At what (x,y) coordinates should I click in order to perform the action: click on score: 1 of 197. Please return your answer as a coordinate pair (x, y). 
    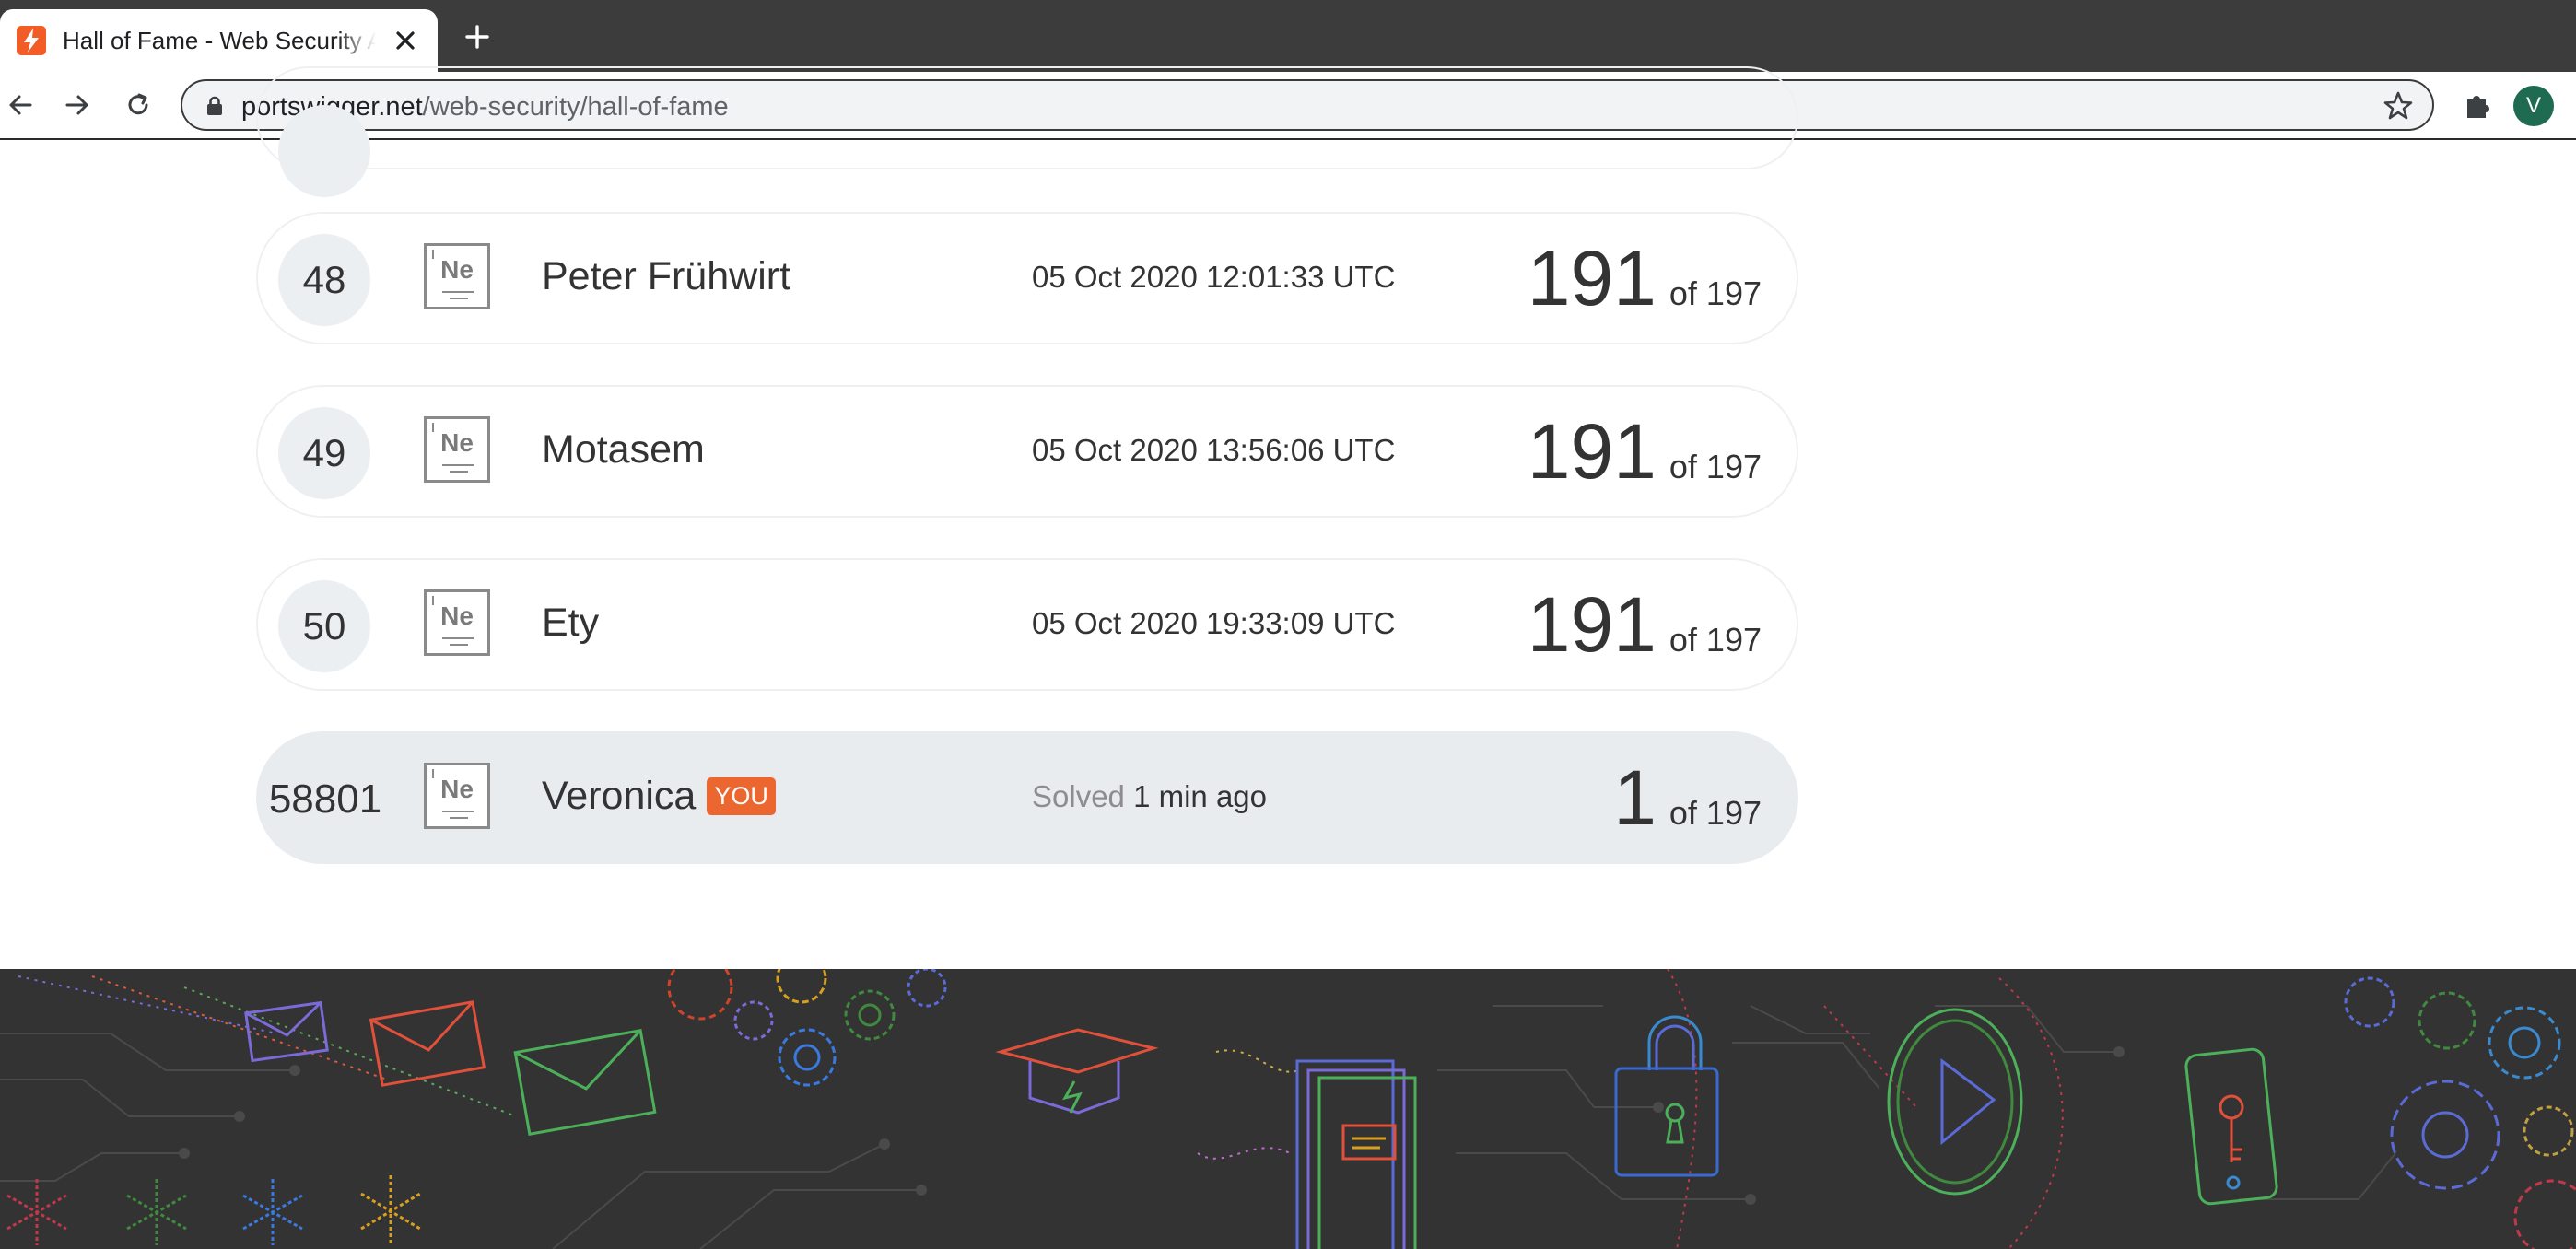
    Looking at the image, I should click on (1687, 797).